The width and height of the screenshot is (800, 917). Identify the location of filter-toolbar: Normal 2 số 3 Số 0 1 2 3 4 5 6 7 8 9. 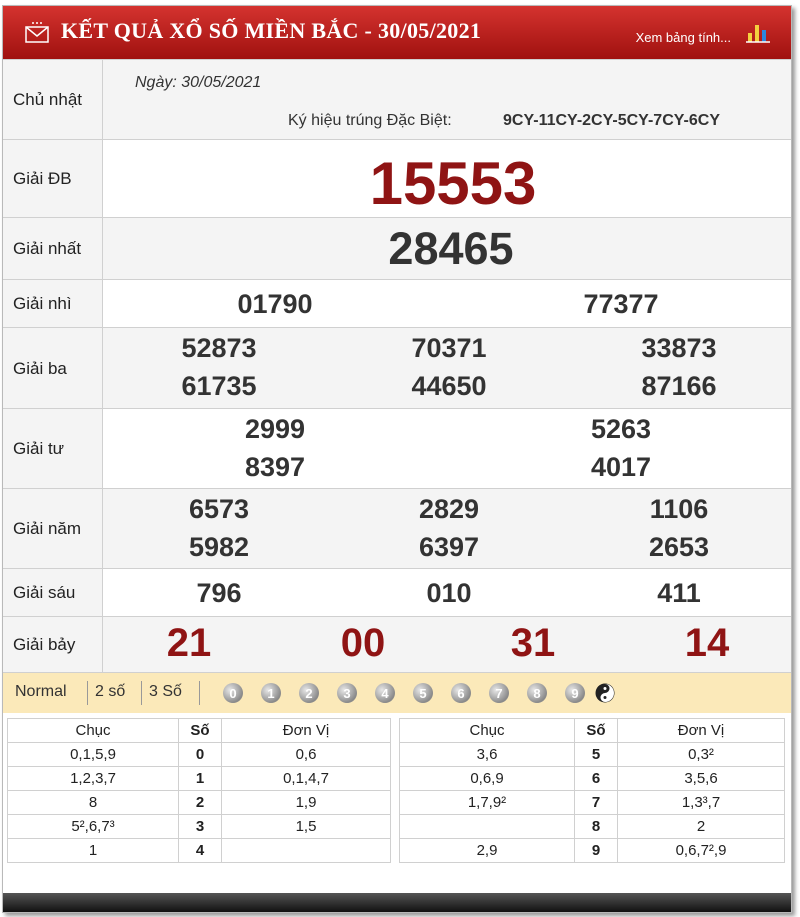
(397, 692).